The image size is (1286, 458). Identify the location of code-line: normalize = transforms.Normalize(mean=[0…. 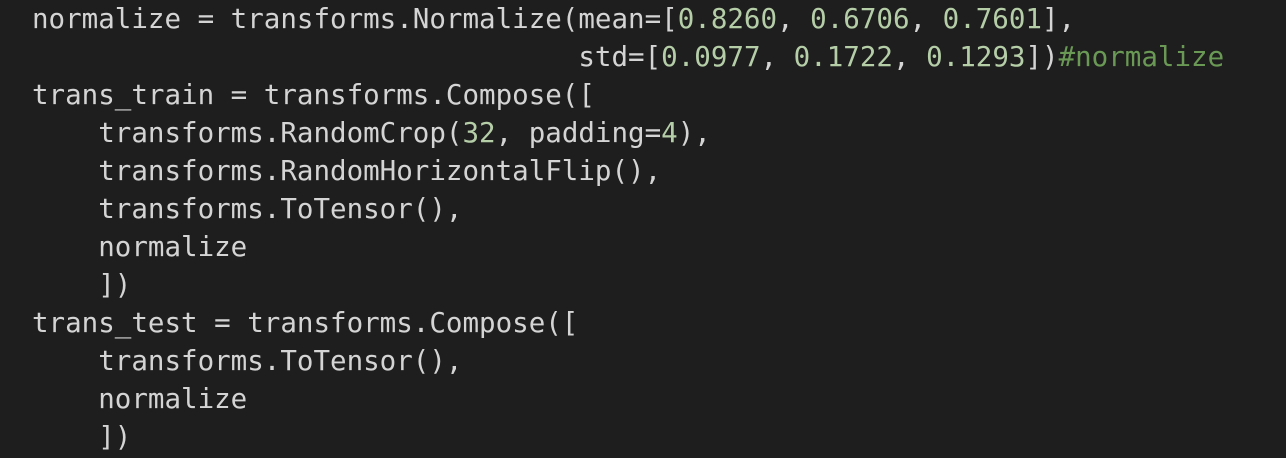
(628, 19).